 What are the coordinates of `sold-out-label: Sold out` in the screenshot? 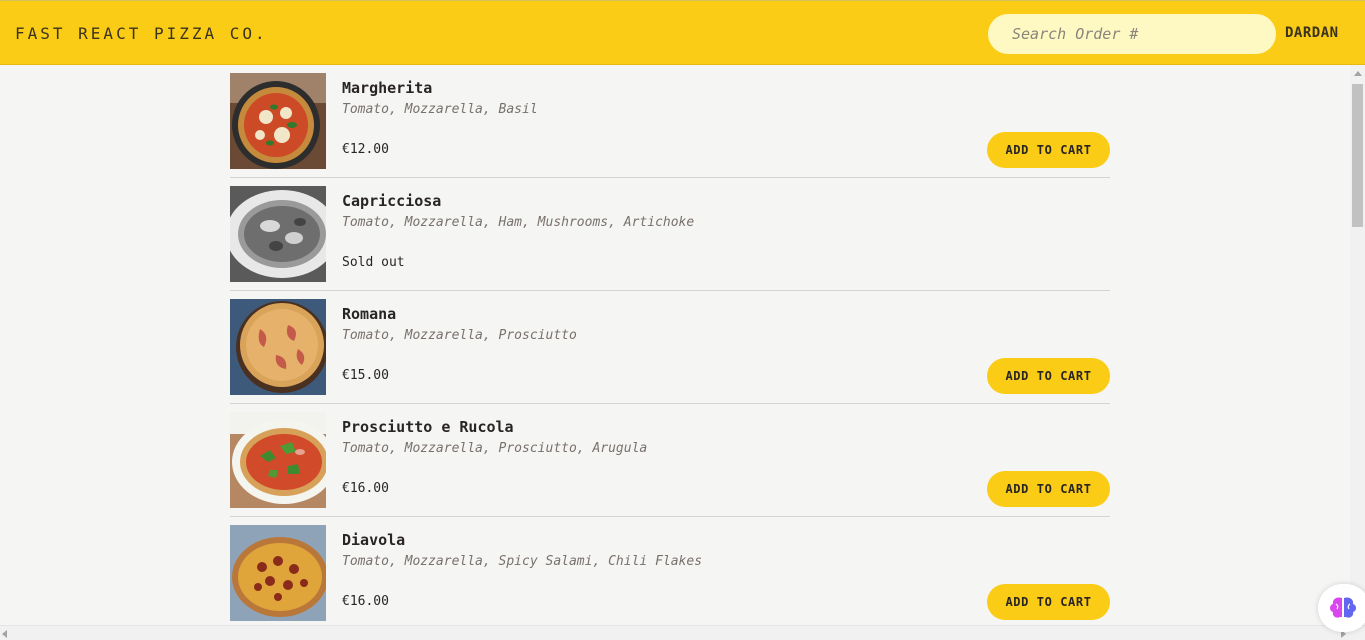 It's located at (373, 262).